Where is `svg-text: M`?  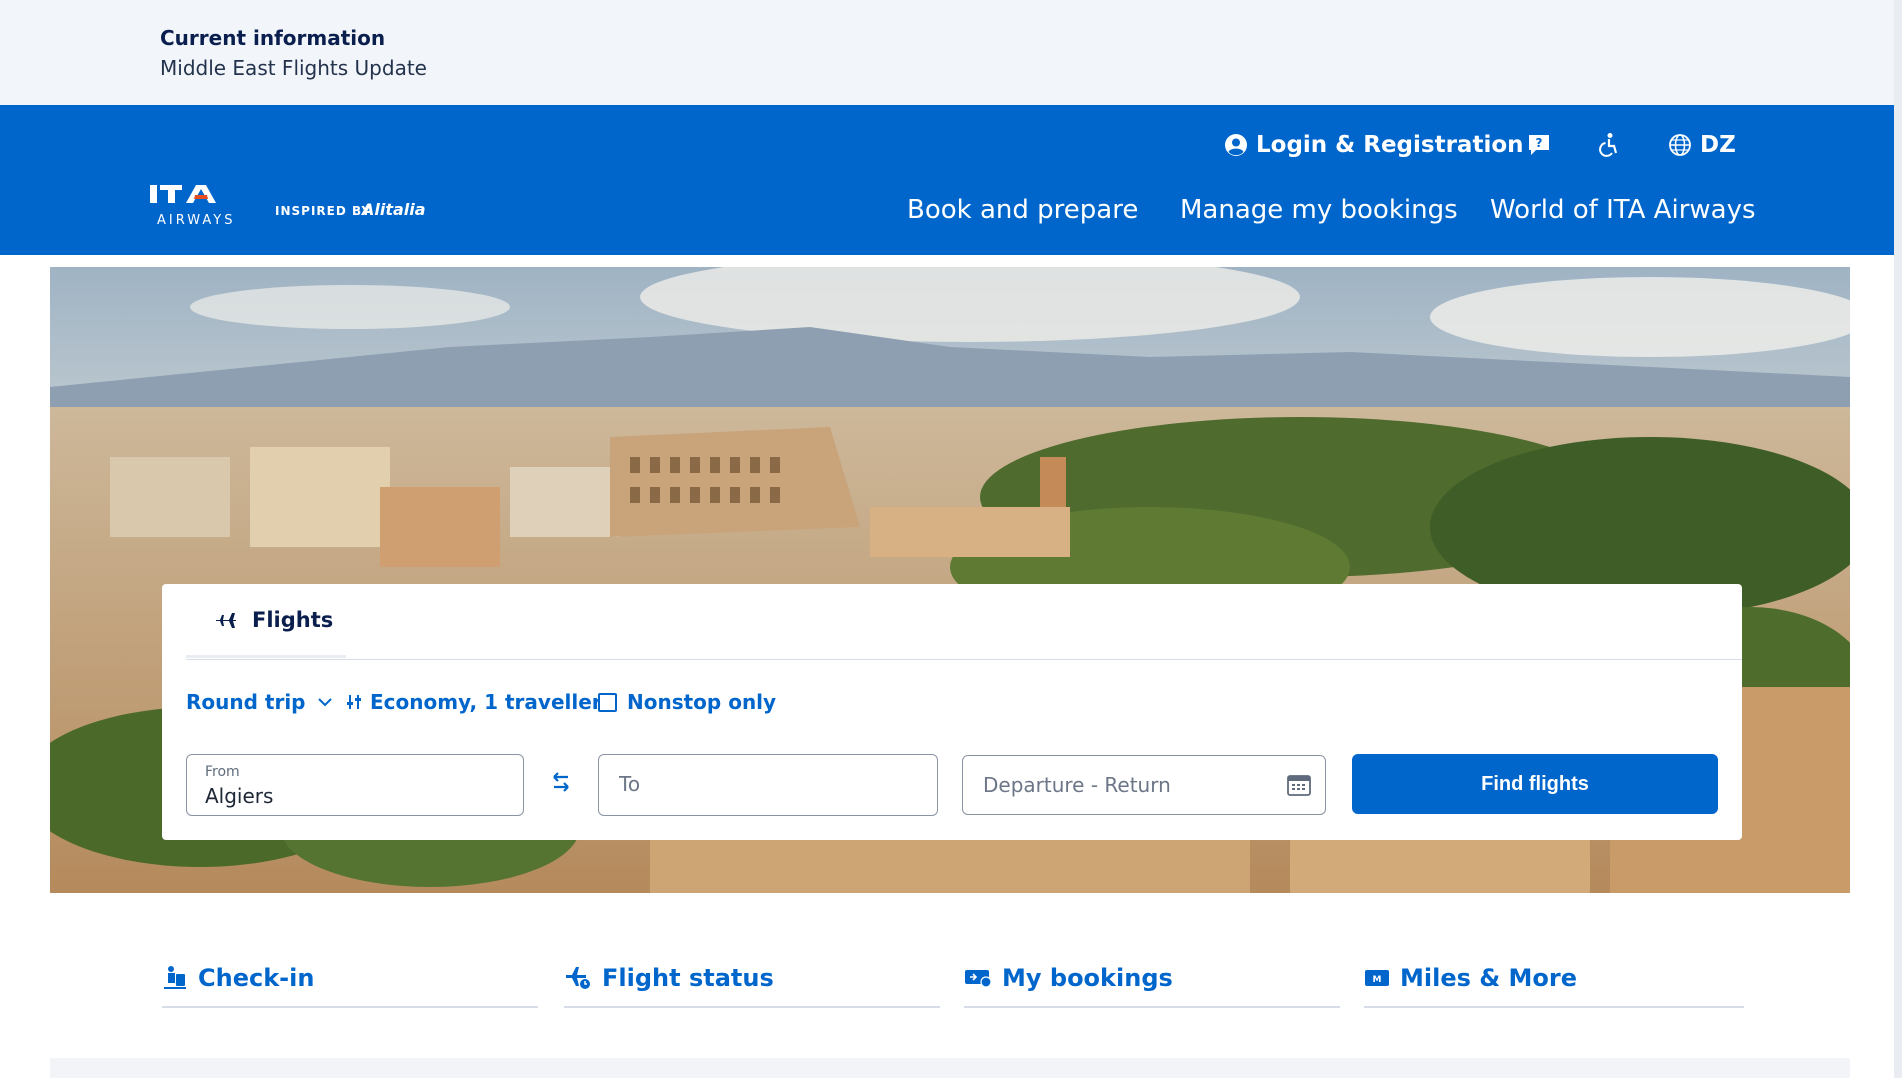 svg-text: M is located at coordinates (1377, 980).